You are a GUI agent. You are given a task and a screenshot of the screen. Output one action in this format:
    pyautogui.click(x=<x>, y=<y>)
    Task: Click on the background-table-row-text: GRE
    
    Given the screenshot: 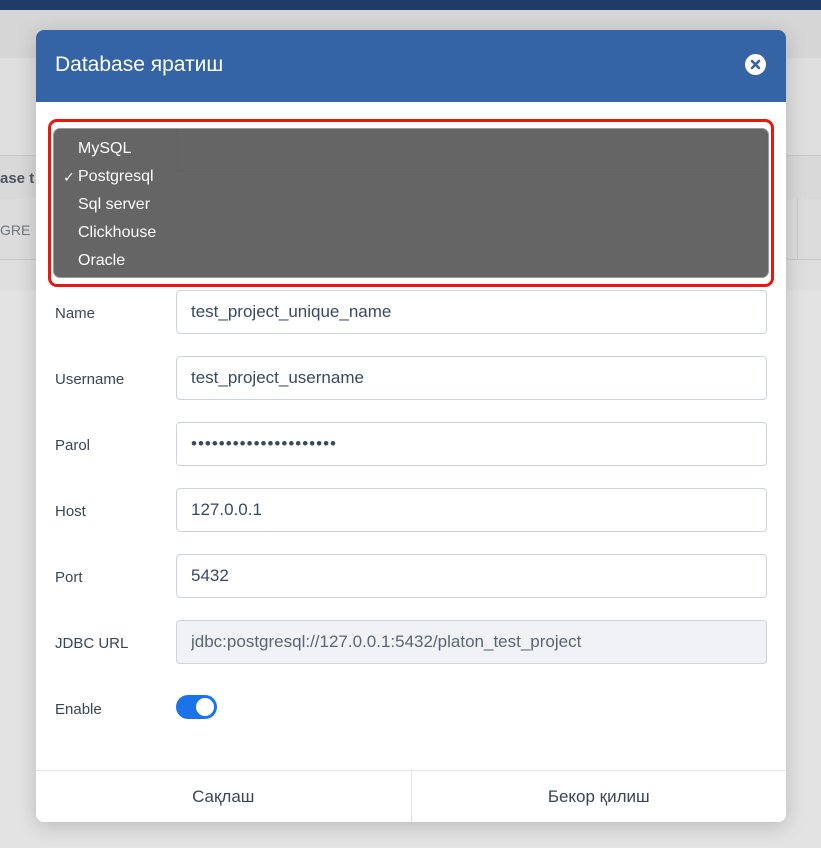 What is the action you would take?
    pyautogui.click(x=15, y=230)
    